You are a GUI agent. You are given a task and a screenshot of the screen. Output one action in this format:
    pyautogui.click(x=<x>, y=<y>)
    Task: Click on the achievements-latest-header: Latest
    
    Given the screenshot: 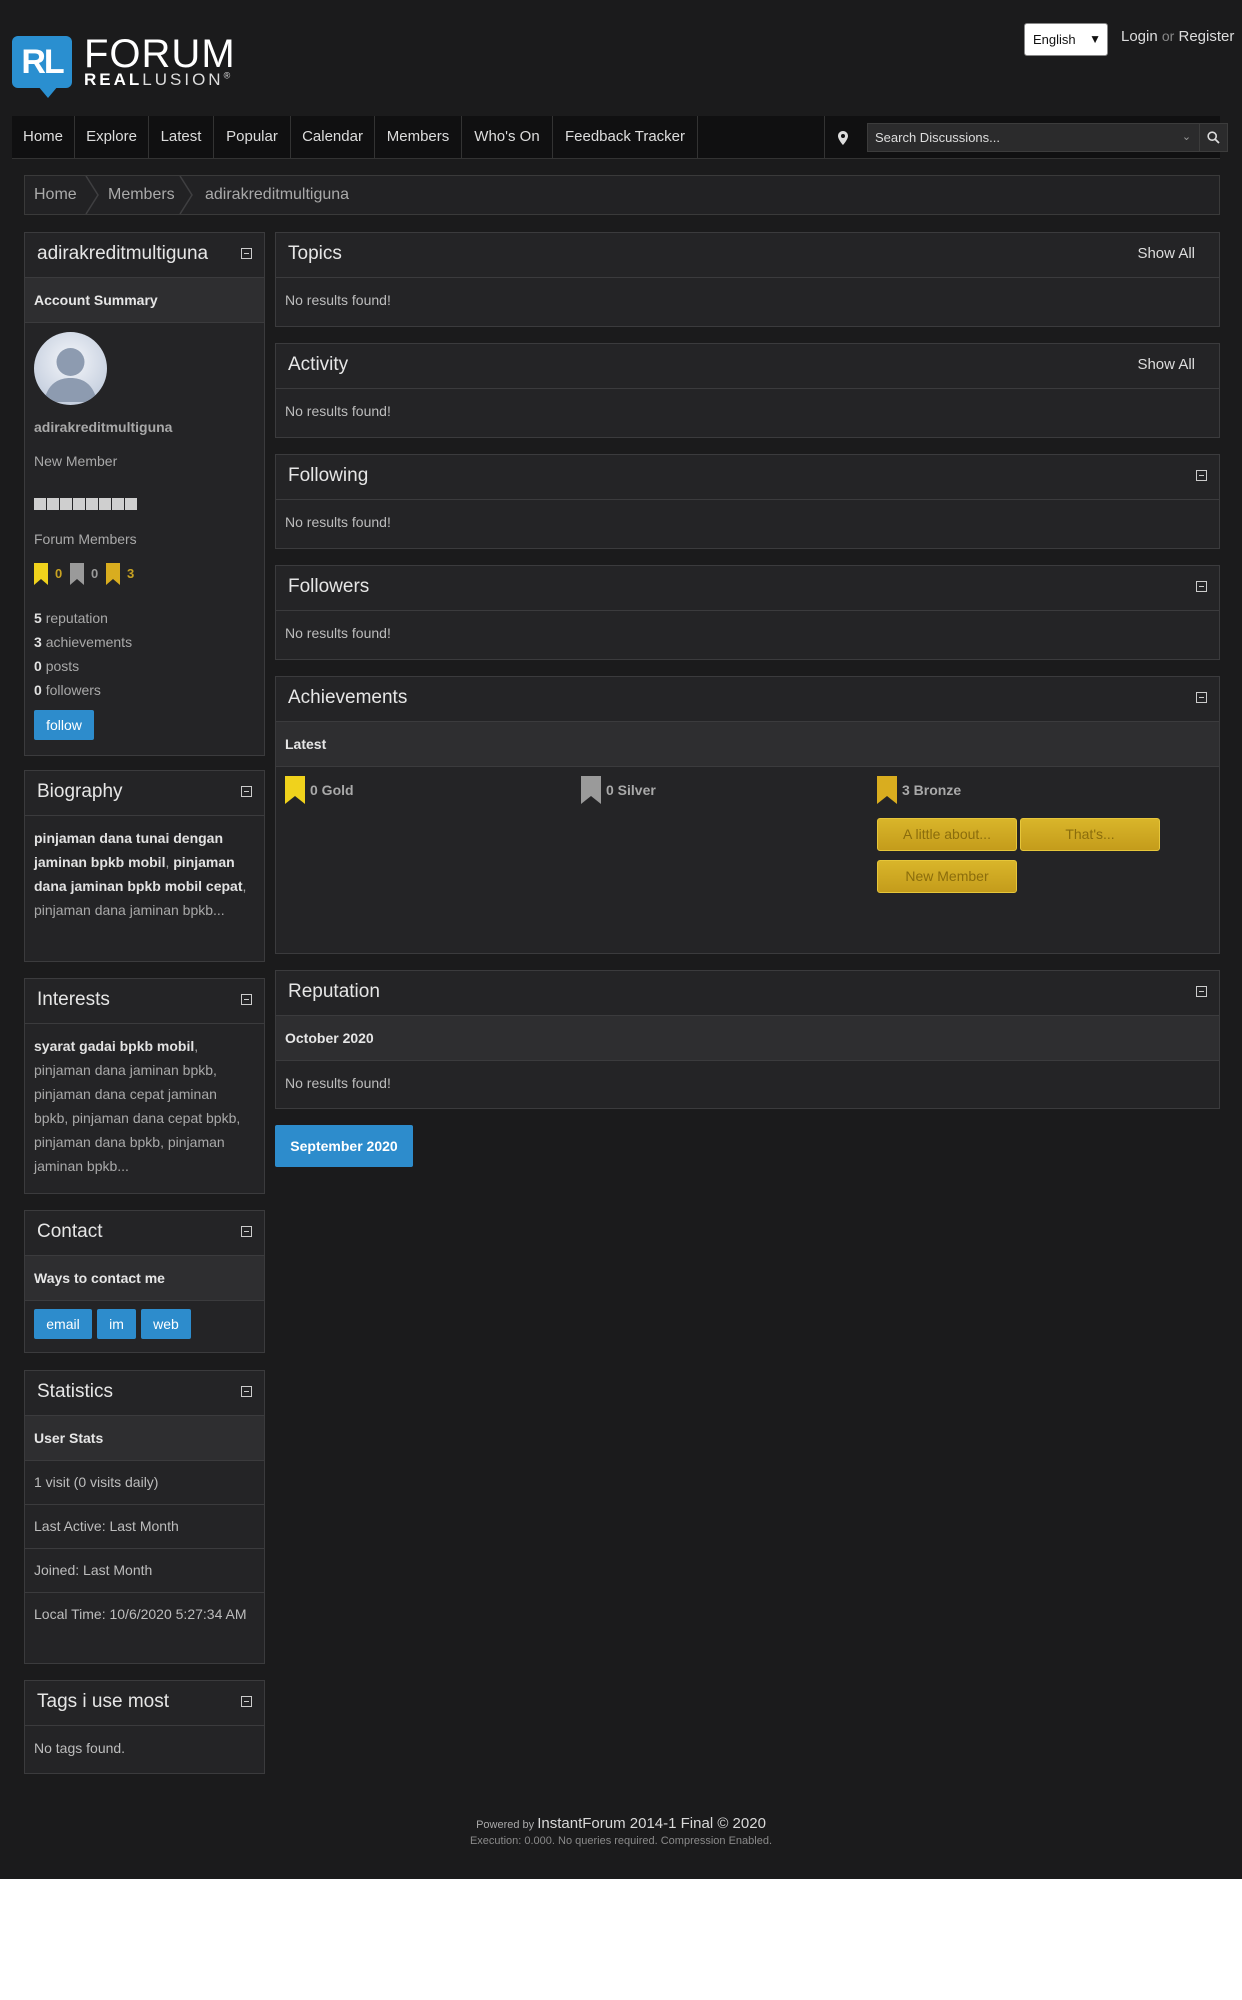 What is the action you would take?
    pyautogui.click(x=747, y=744)
    